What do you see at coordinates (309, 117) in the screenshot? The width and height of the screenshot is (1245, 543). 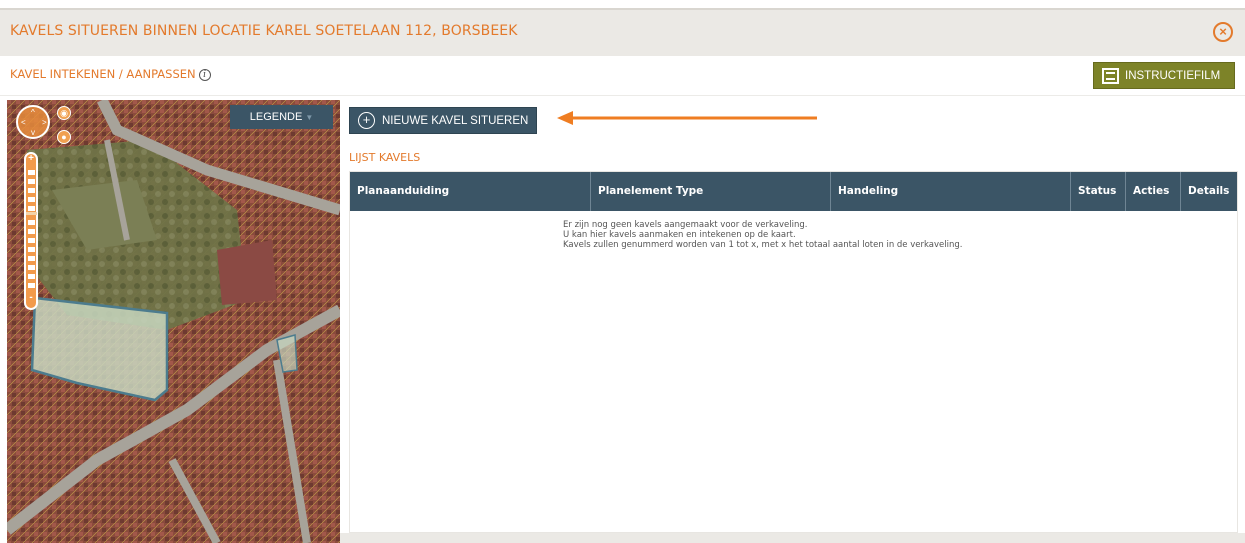 I see `chevron-down-icon: ▼` at bounding box center [309, 117].